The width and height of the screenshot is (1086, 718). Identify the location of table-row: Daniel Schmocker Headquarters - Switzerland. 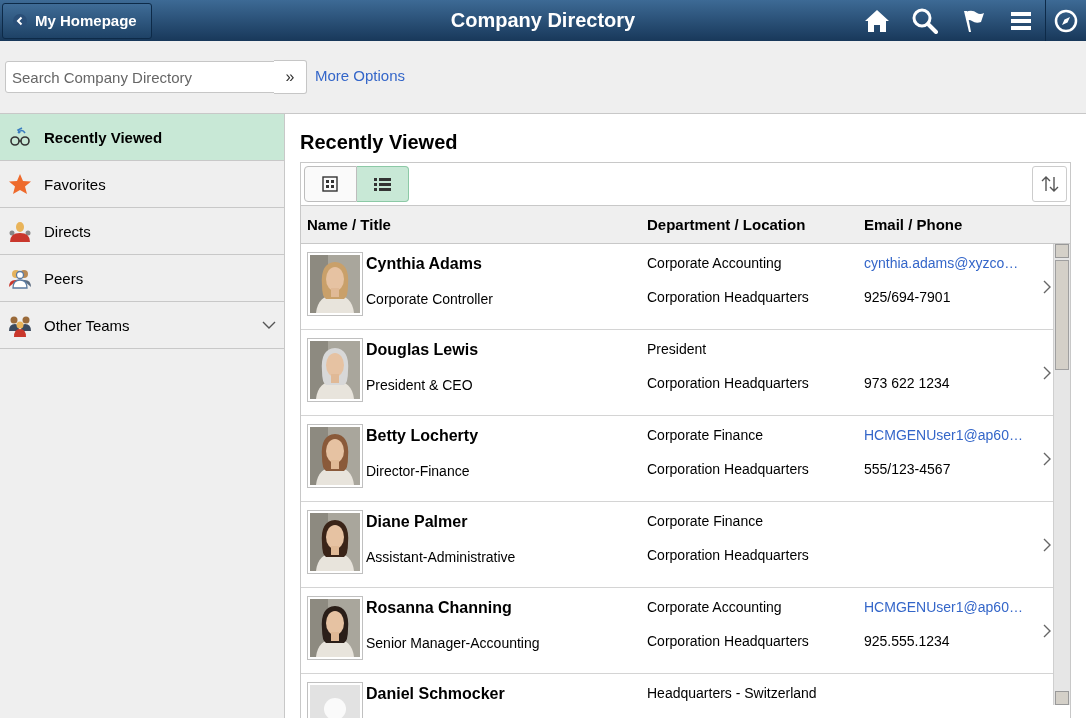
(677, 696).